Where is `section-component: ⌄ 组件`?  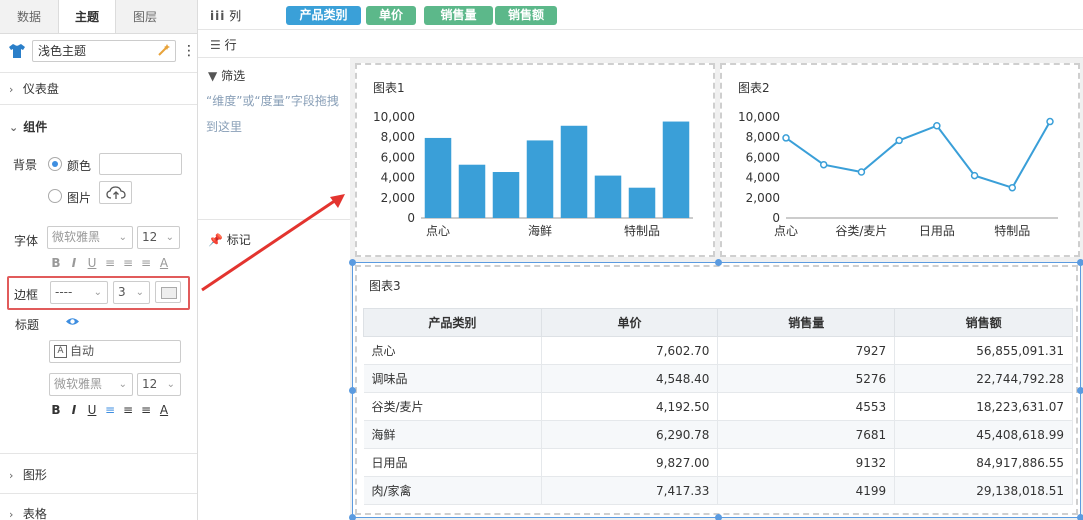 section-component: ⌄ 组件 is located at coordinates (98, 127).